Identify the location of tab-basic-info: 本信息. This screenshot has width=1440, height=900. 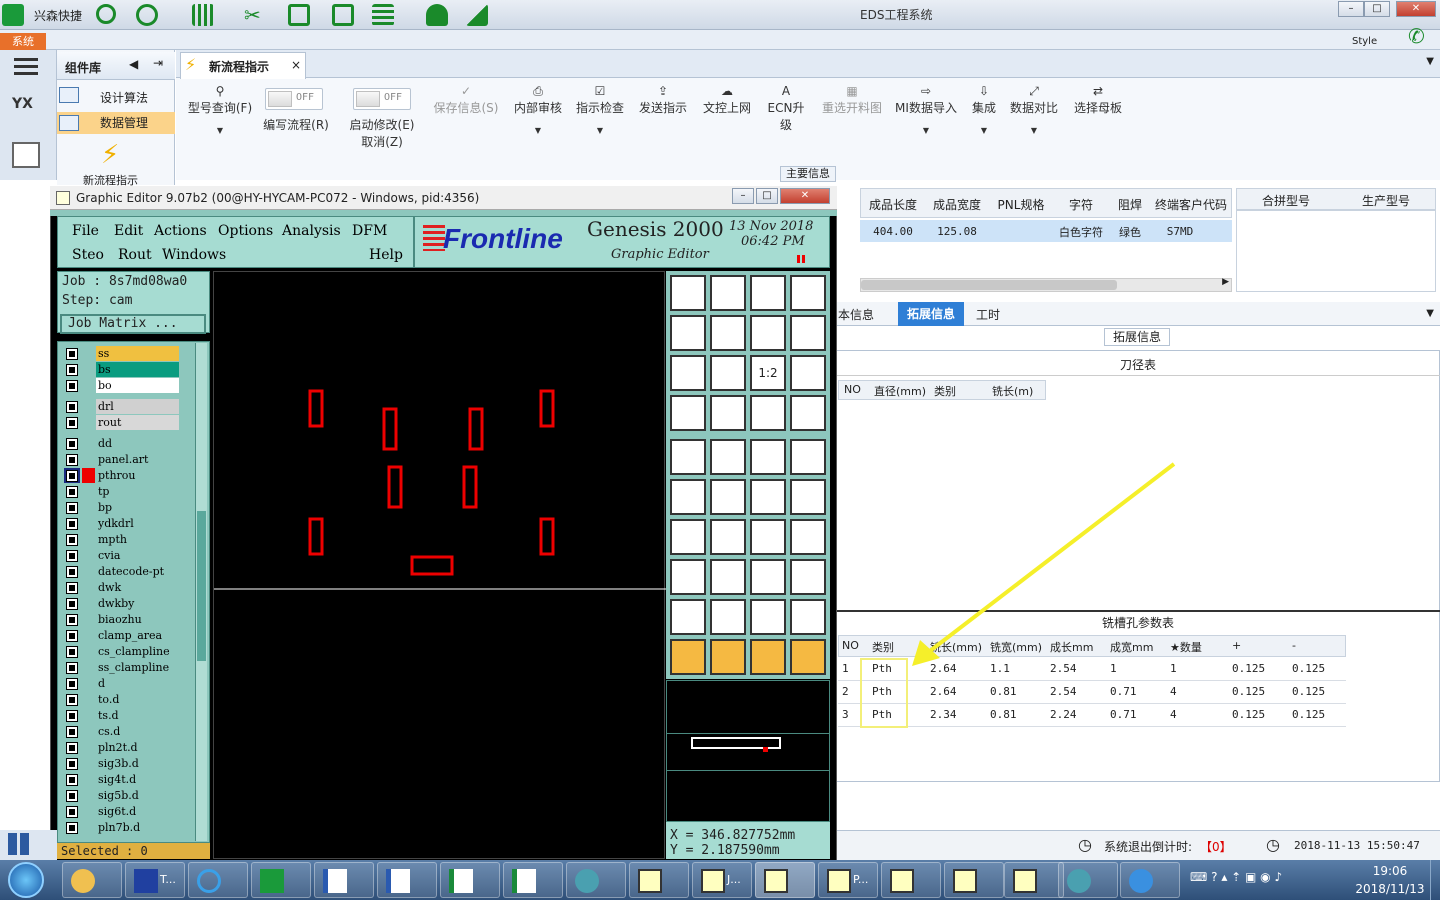
(856, 314).